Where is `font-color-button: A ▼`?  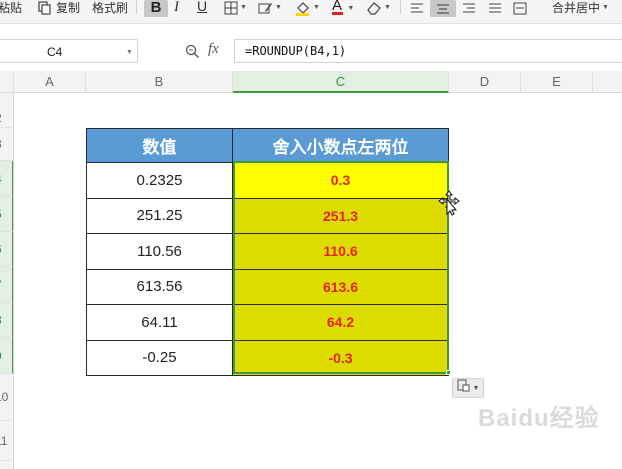 font-color-button: A ▼ is located at coordinates (343, 8).